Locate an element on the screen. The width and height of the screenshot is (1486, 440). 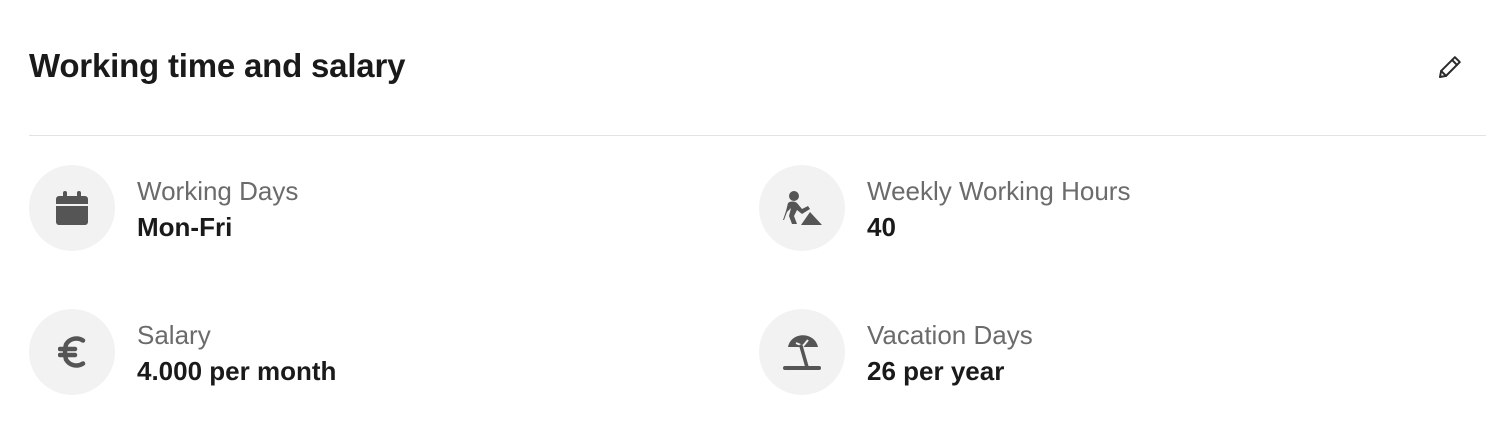
working-days-icon-circle is located at coordinates (72, 208).